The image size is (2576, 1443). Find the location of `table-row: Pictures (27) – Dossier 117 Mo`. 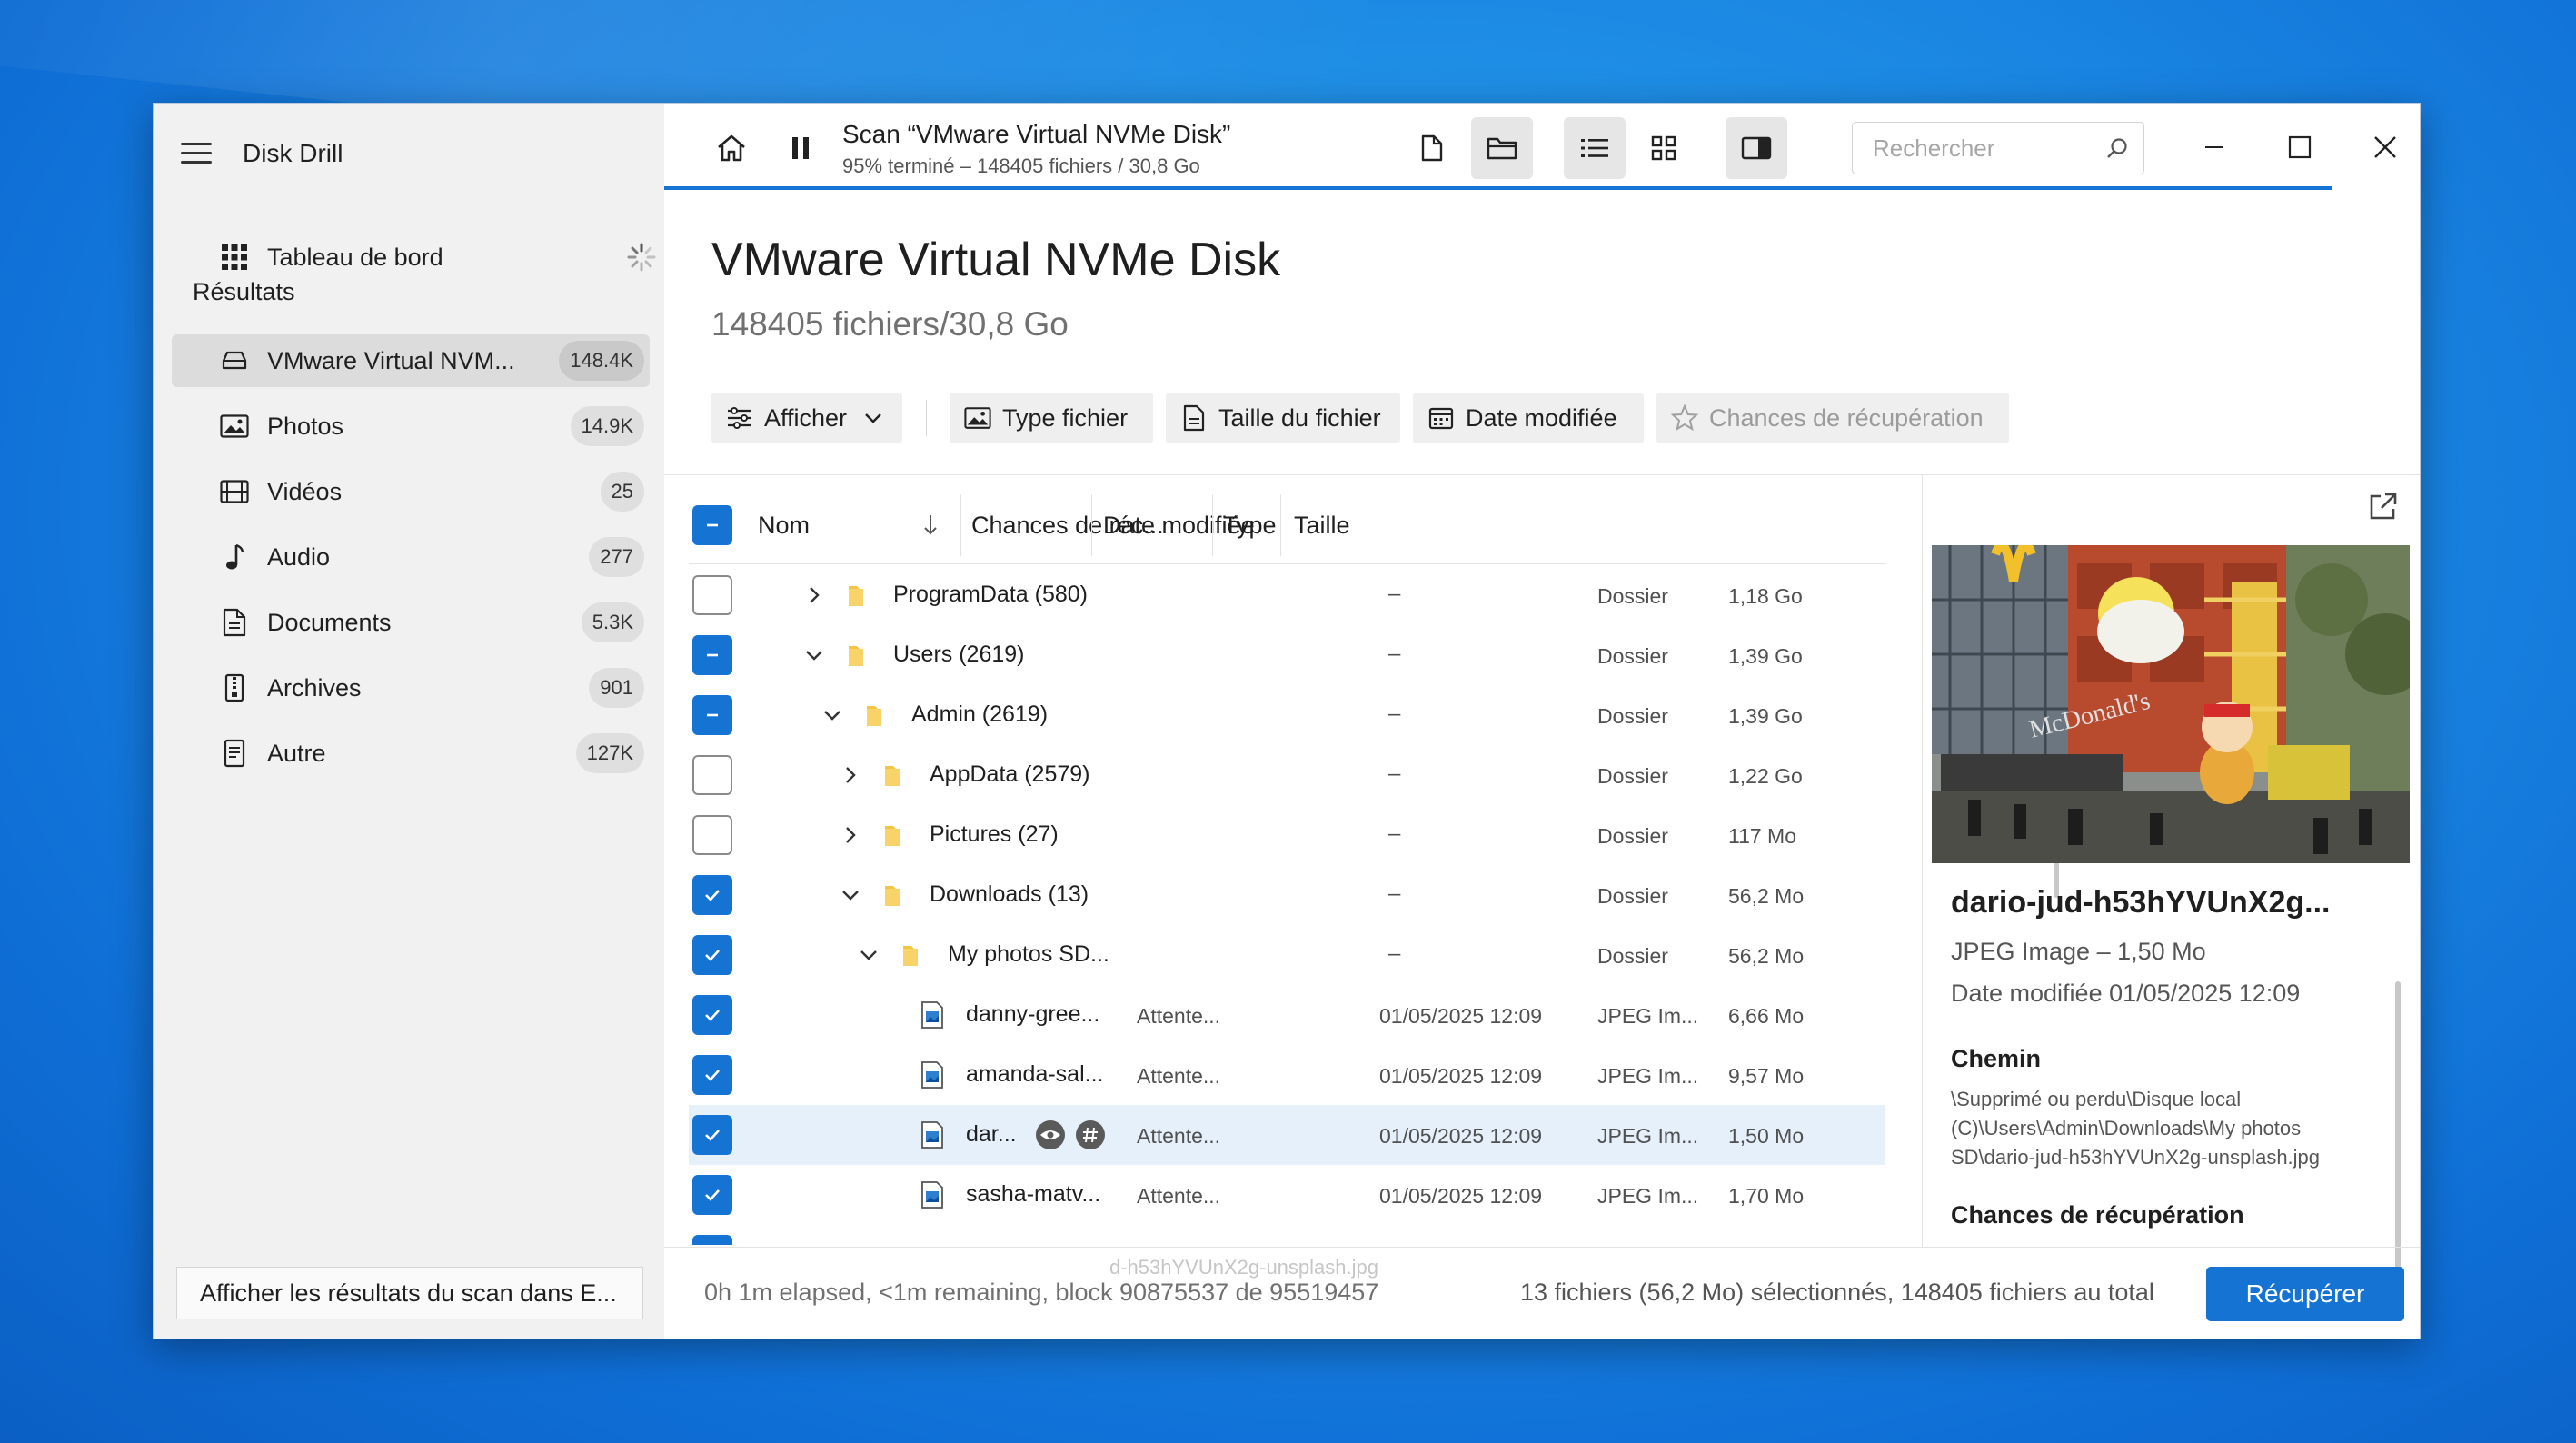

table-row: Pictures (27) – Dossier 117 Mo is located at coordinates (1287, 835).